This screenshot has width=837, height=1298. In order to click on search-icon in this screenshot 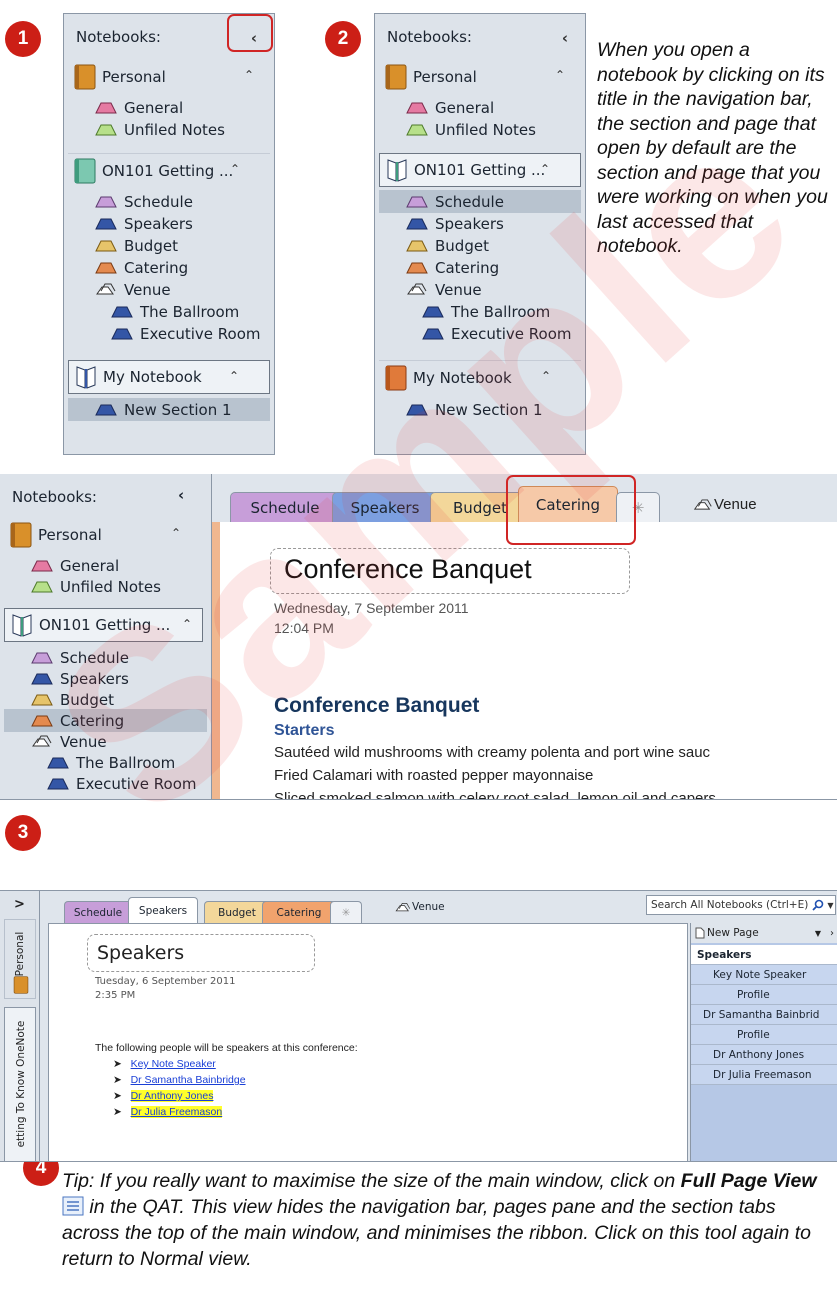, I will do `click(818, 905)`.